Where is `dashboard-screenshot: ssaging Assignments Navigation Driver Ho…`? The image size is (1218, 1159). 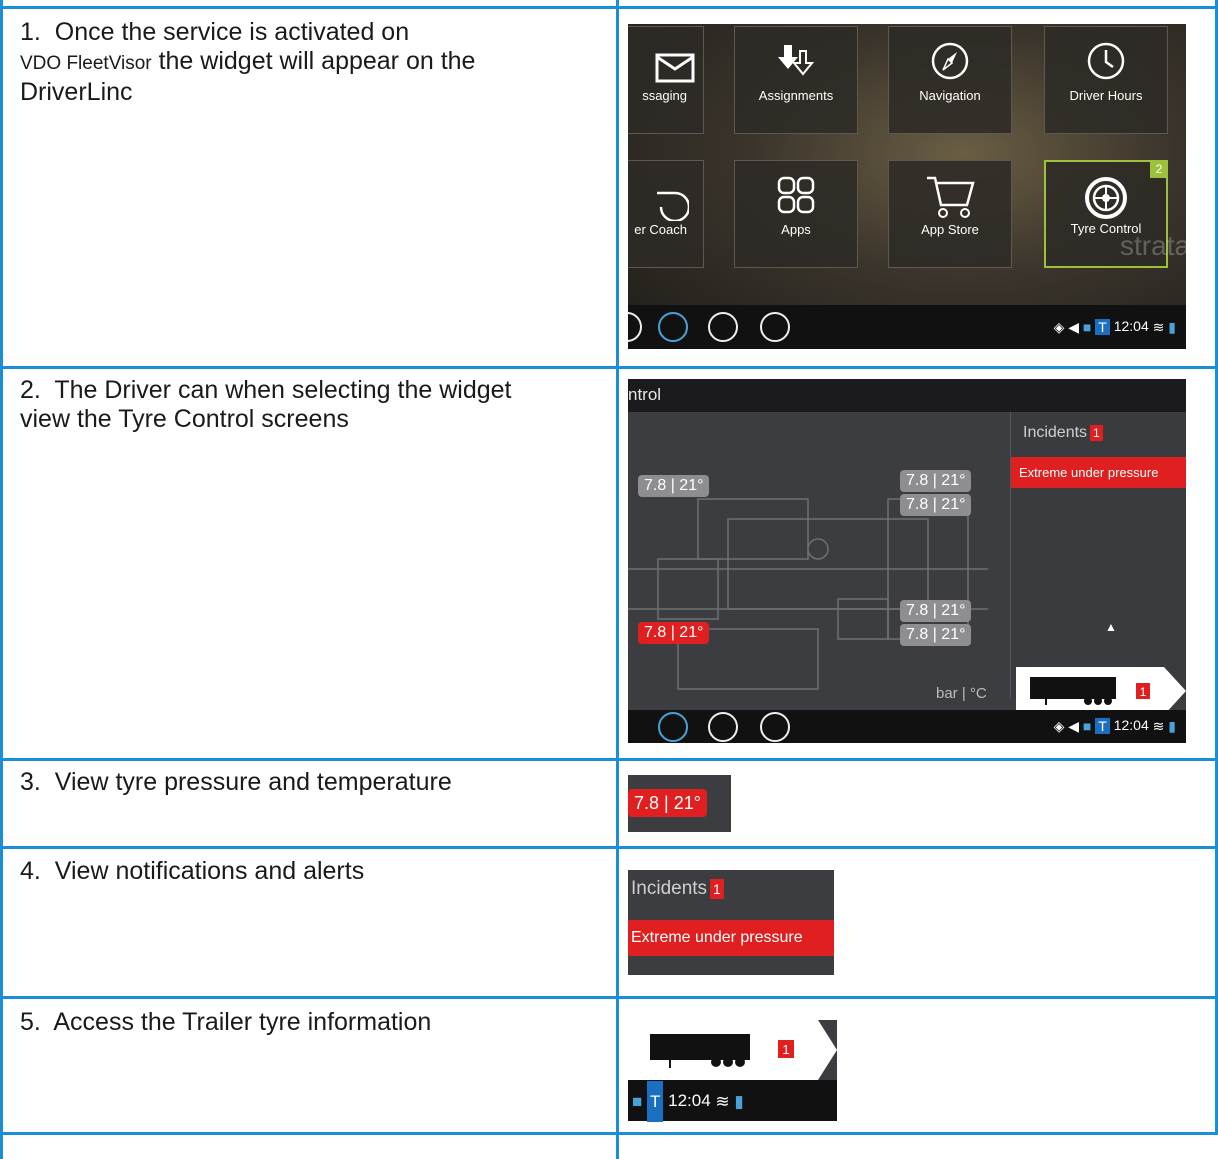 dashboard-screenshot: ssaging Assignments Navigation Driver Ho… is located at coordinates (907, 186).